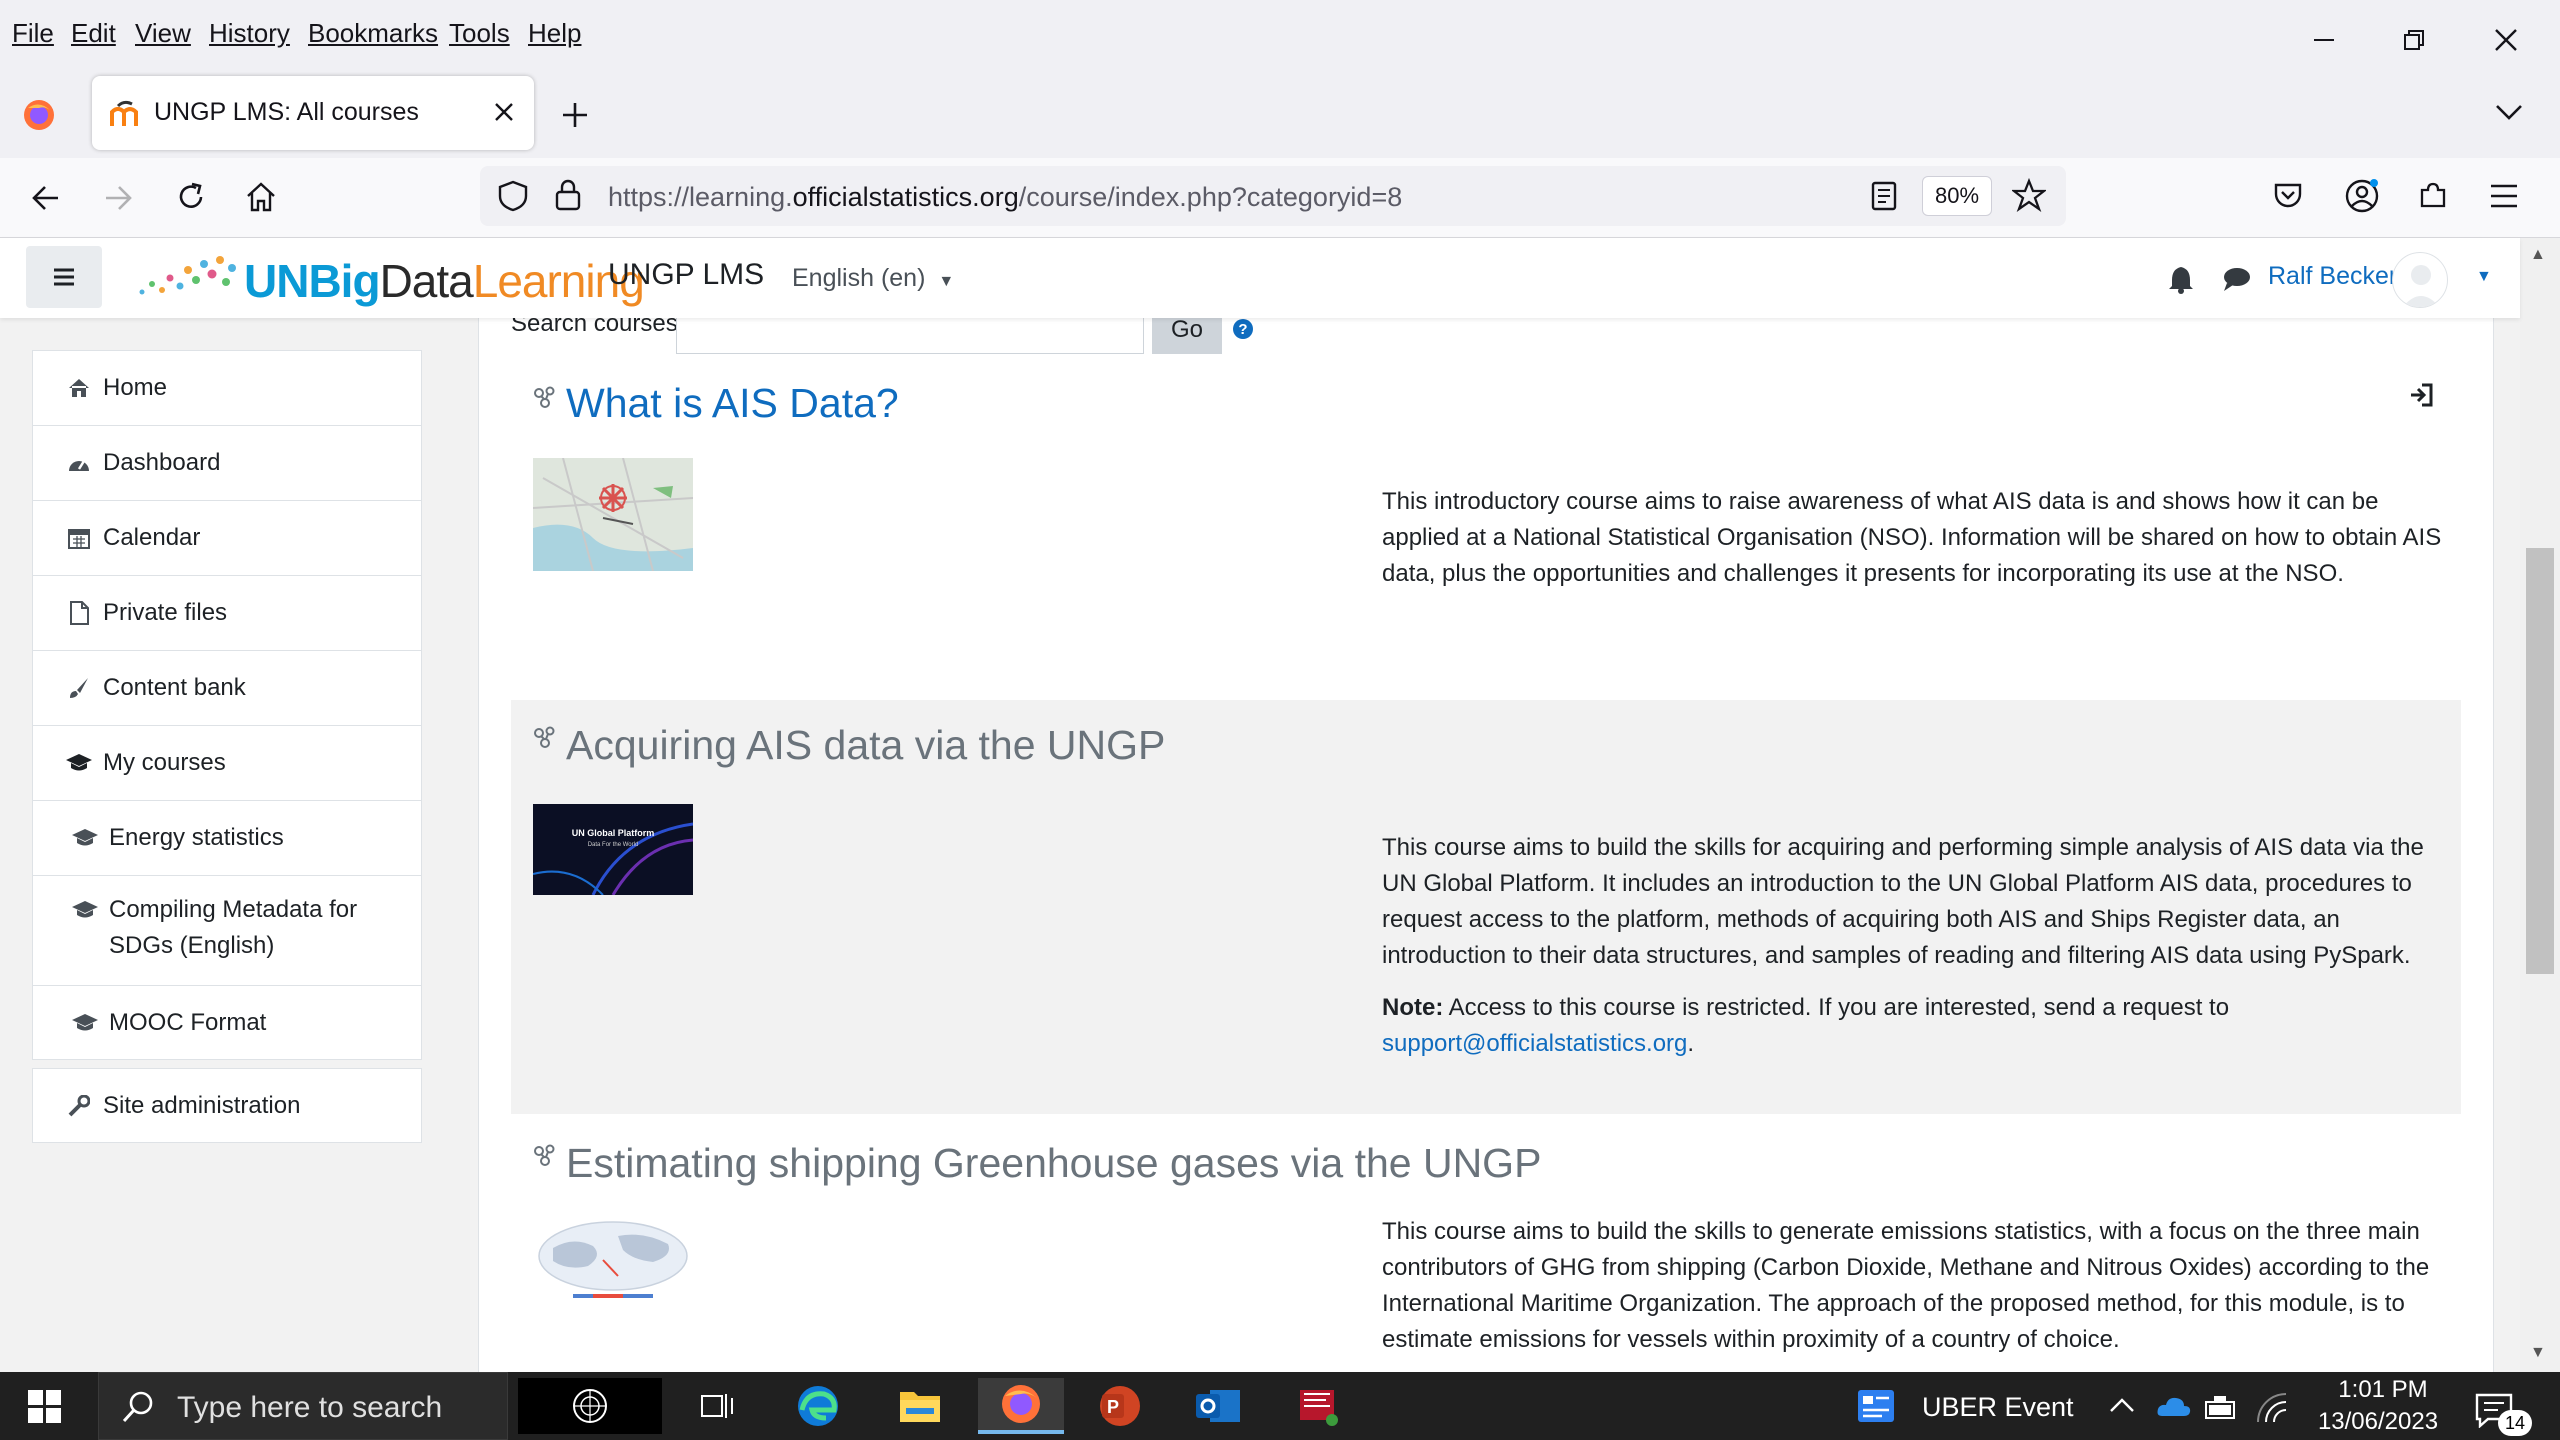 The width and height of the screenshot is (2560, 1440). Describe the element at coordinates (554, 33) in the screenshot. I see `menu-help: Help` at that location.